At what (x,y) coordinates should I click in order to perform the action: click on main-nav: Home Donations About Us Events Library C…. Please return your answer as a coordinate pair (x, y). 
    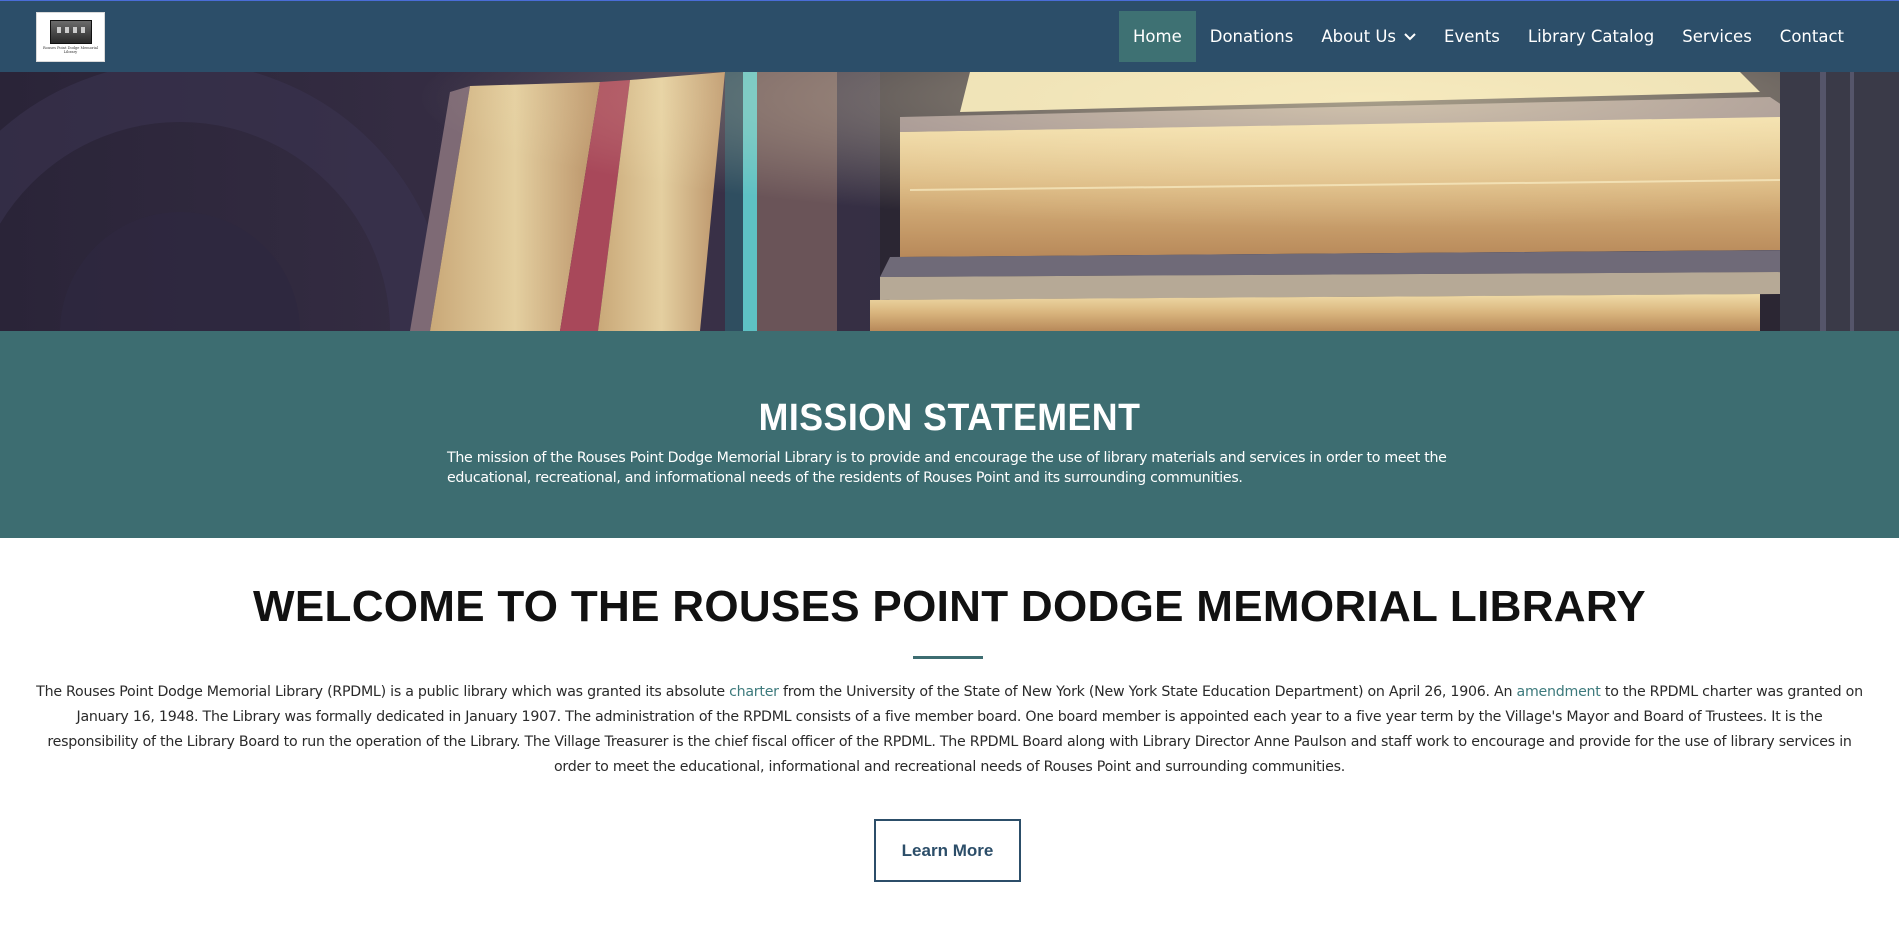
    Looking at the image, I should click on (1488, 36).